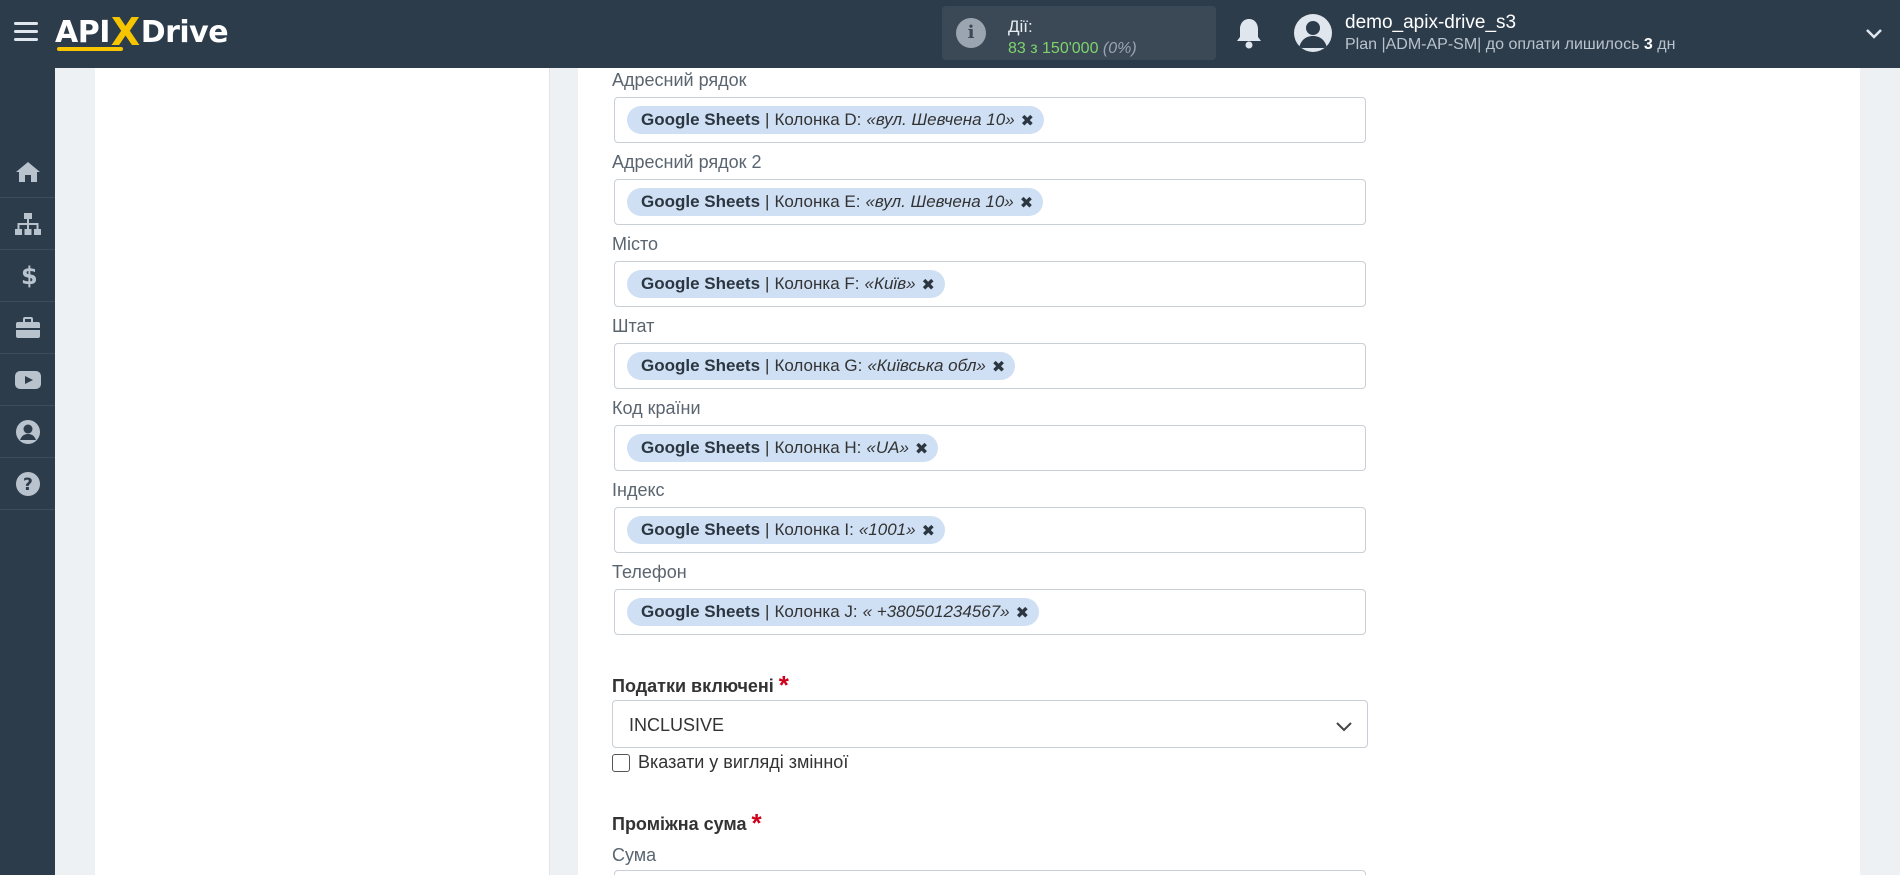 The image size is (1900, 875). I want to click on logo-underline, so click(90, 49).